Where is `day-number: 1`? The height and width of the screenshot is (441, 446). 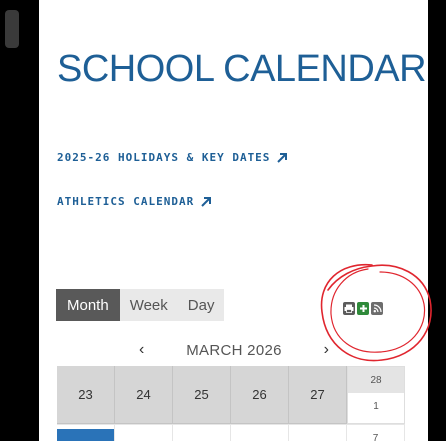
day-number: 1 is located at coordinates (376, 406).